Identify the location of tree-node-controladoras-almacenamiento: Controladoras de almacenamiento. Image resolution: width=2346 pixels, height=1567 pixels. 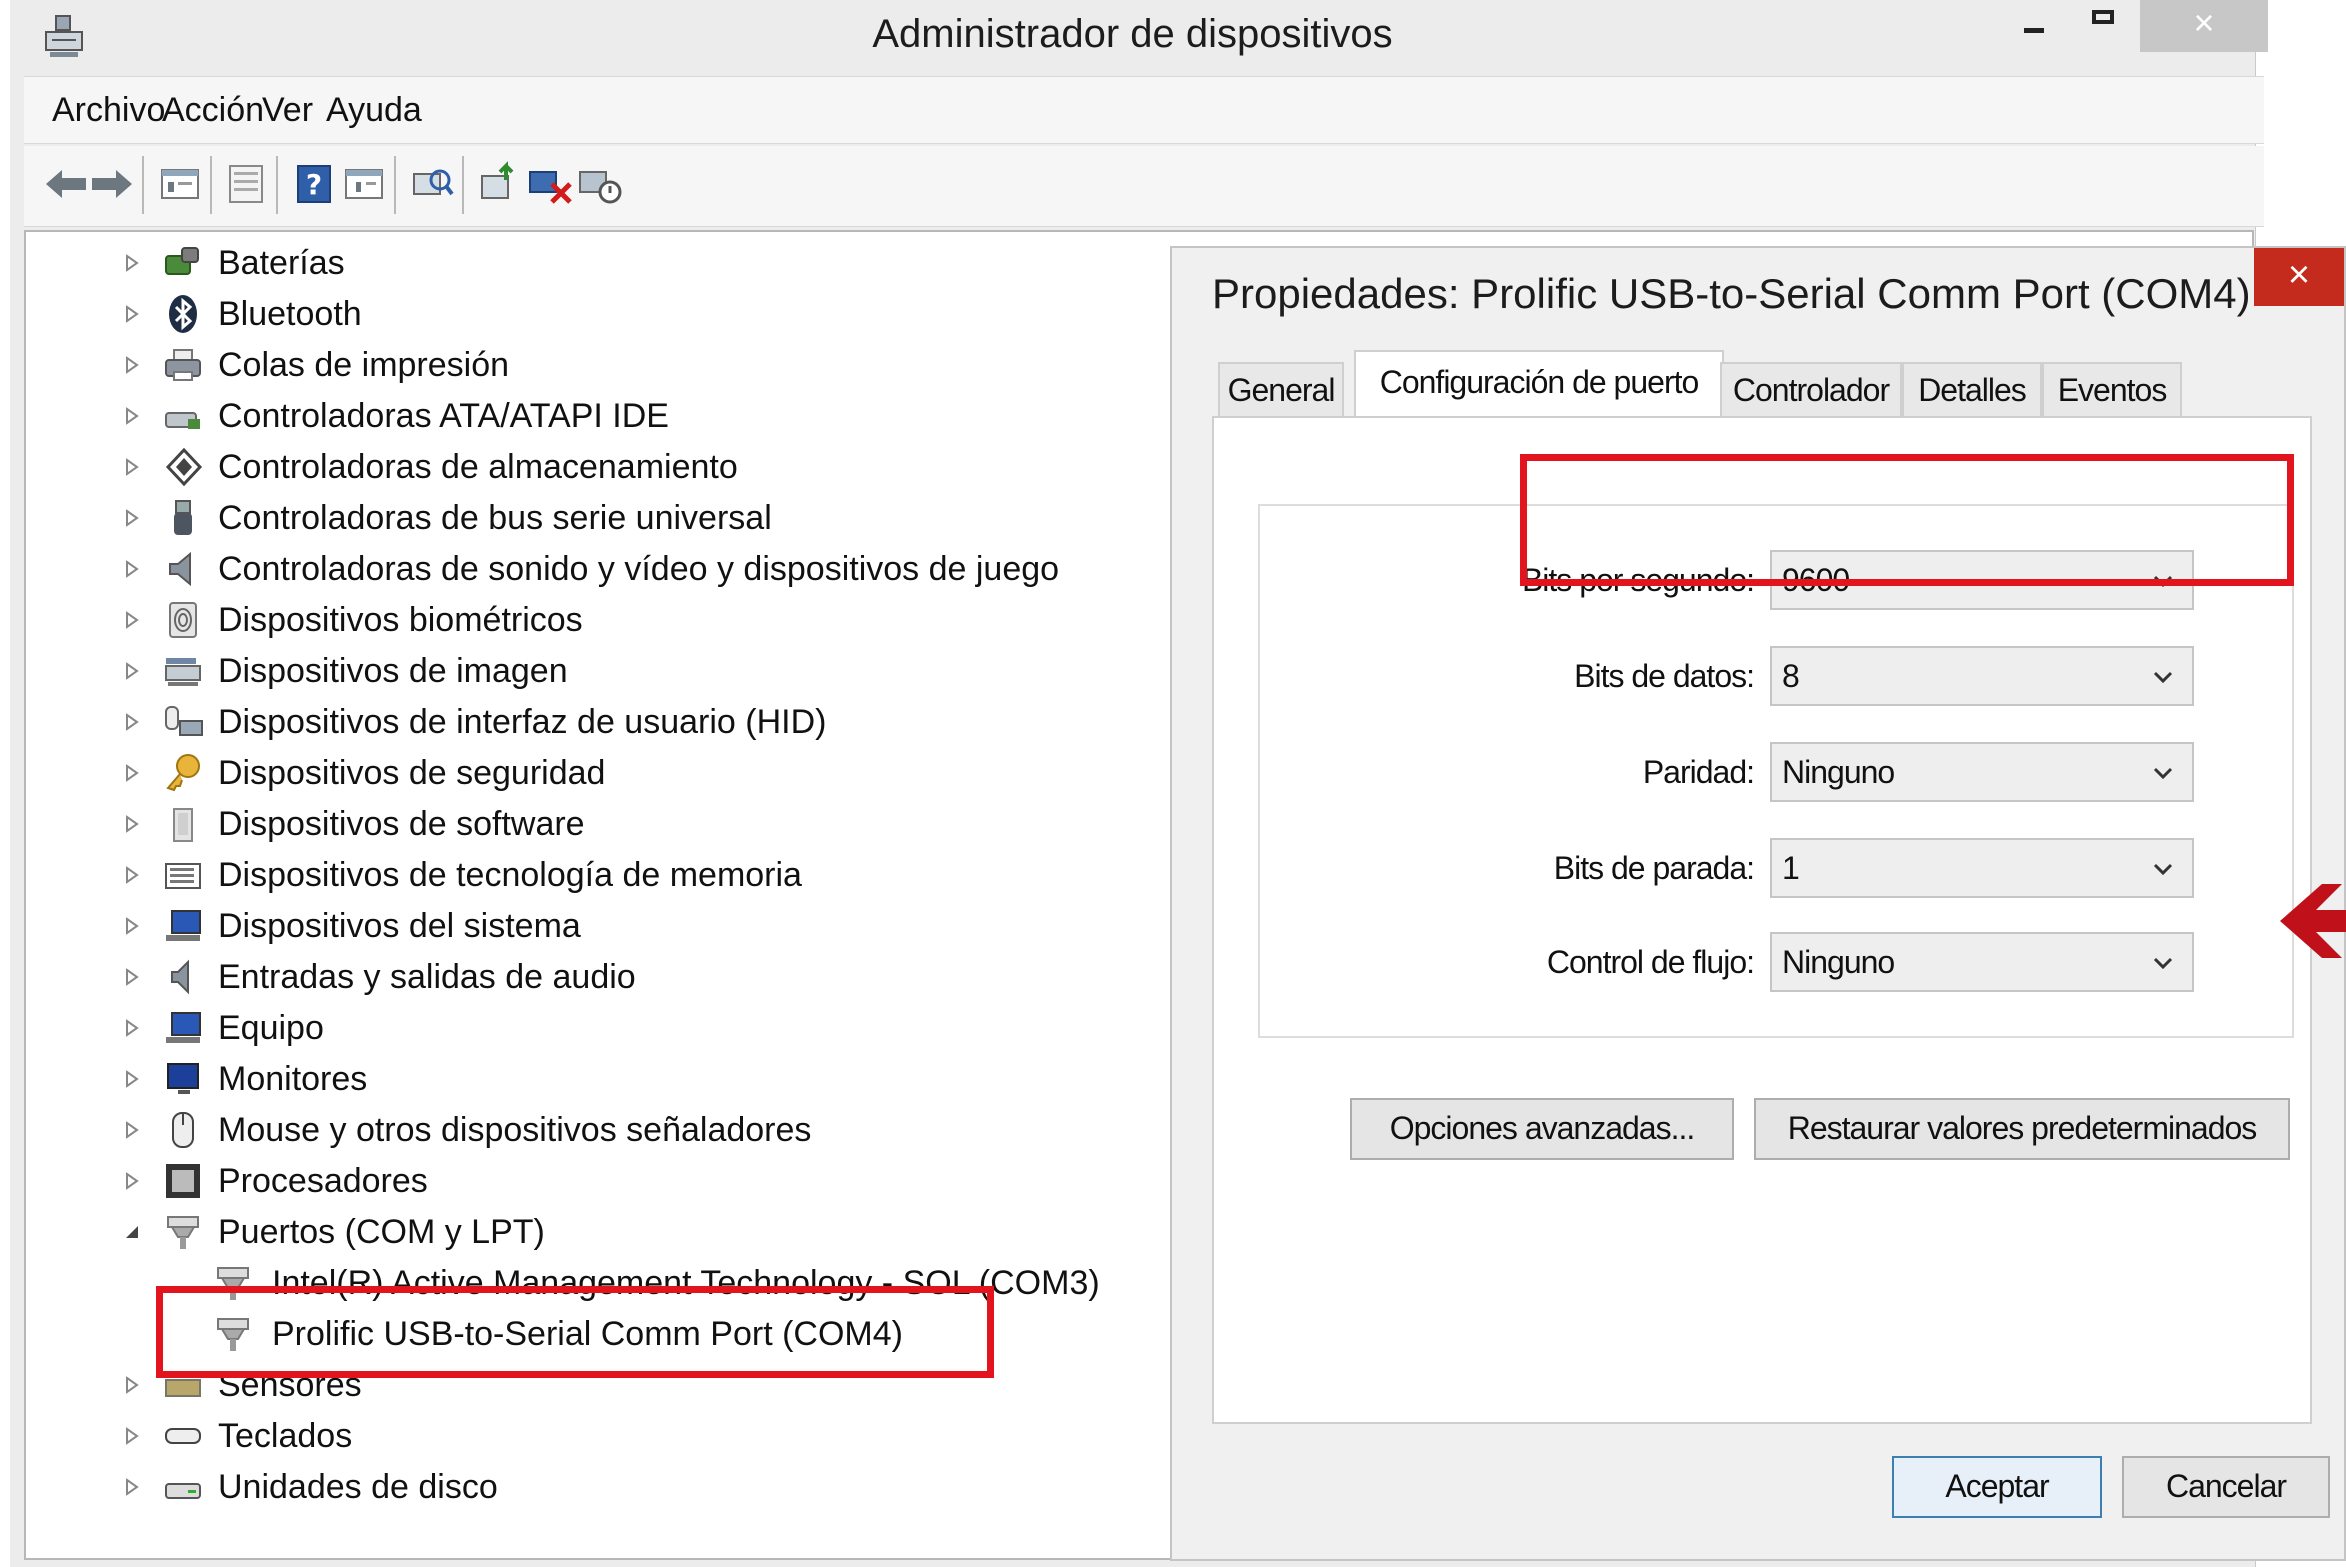
(606, 467).